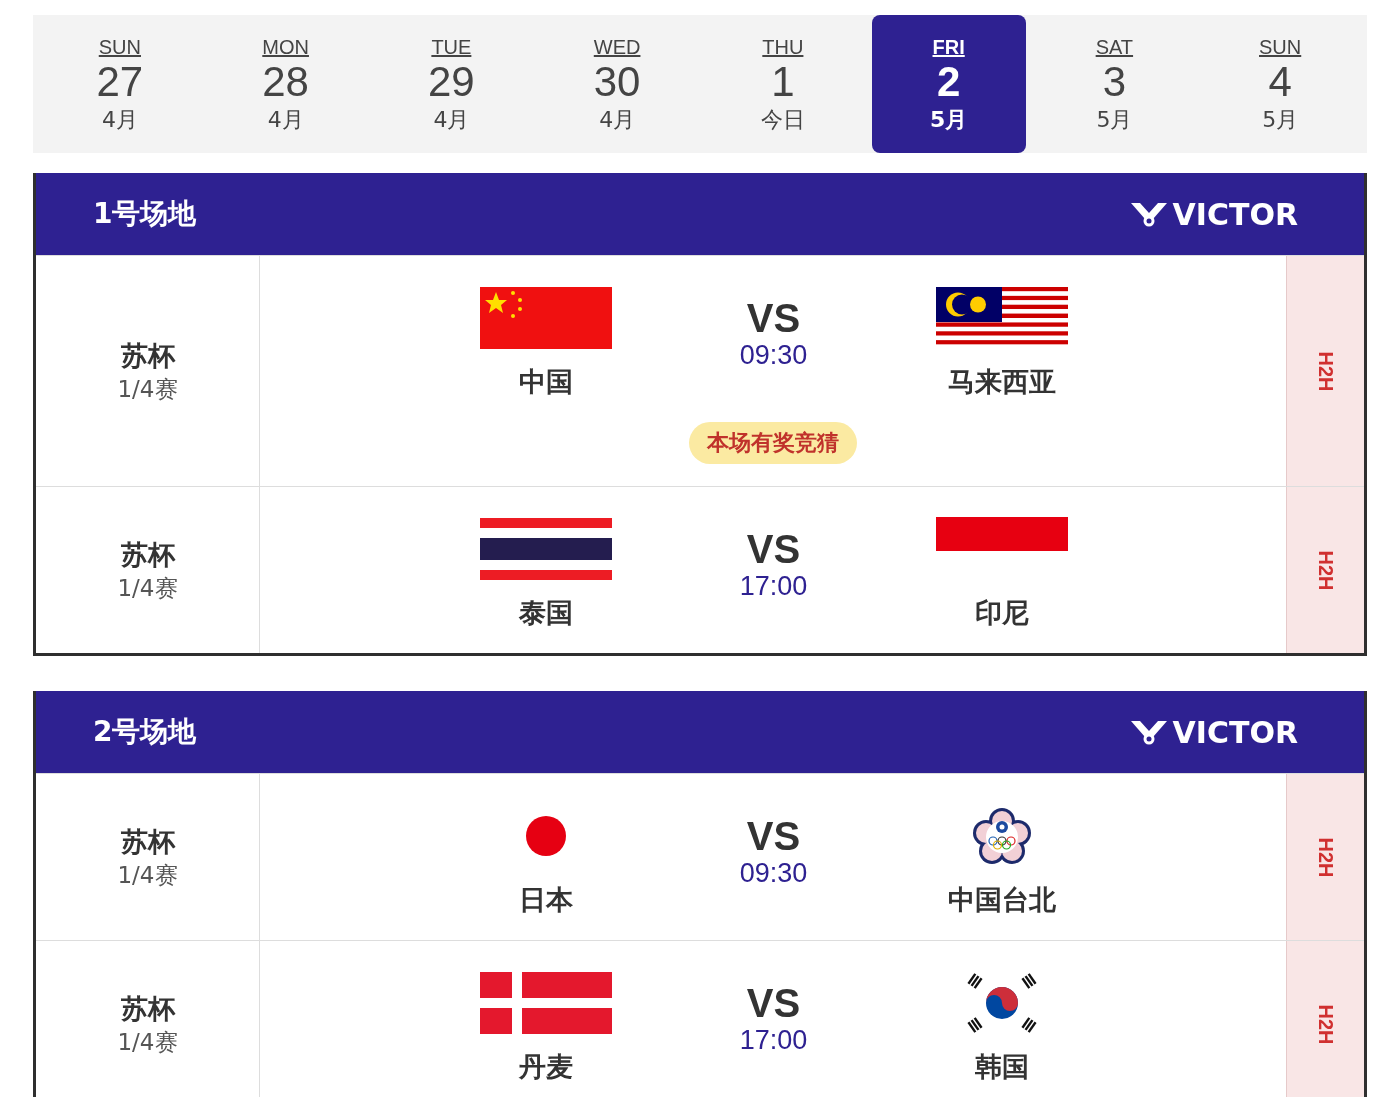  I want to click on day-number: 27, so click(120, 81).